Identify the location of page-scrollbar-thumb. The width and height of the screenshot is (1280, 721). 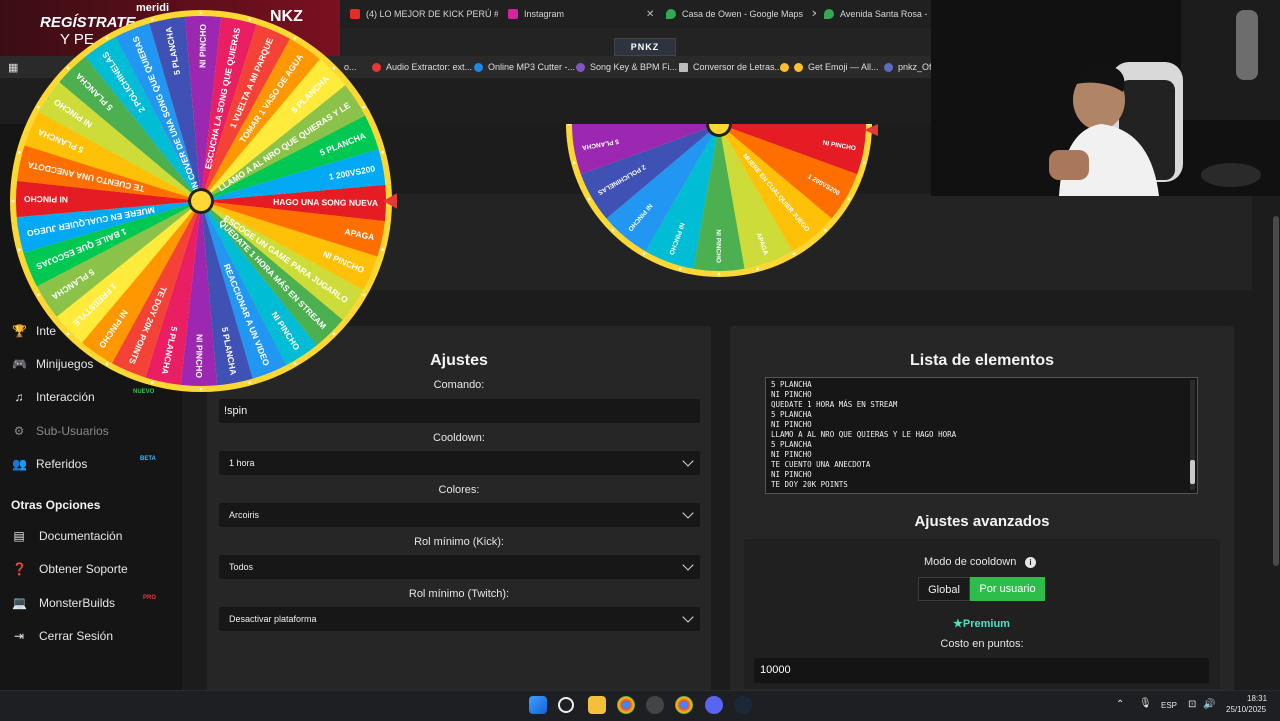
(1276, 391).